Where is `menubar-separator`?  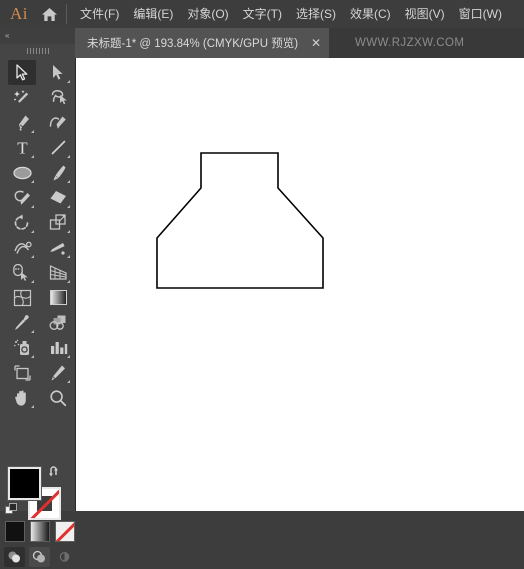
menubar-separator is located at coordinates (66, 14).